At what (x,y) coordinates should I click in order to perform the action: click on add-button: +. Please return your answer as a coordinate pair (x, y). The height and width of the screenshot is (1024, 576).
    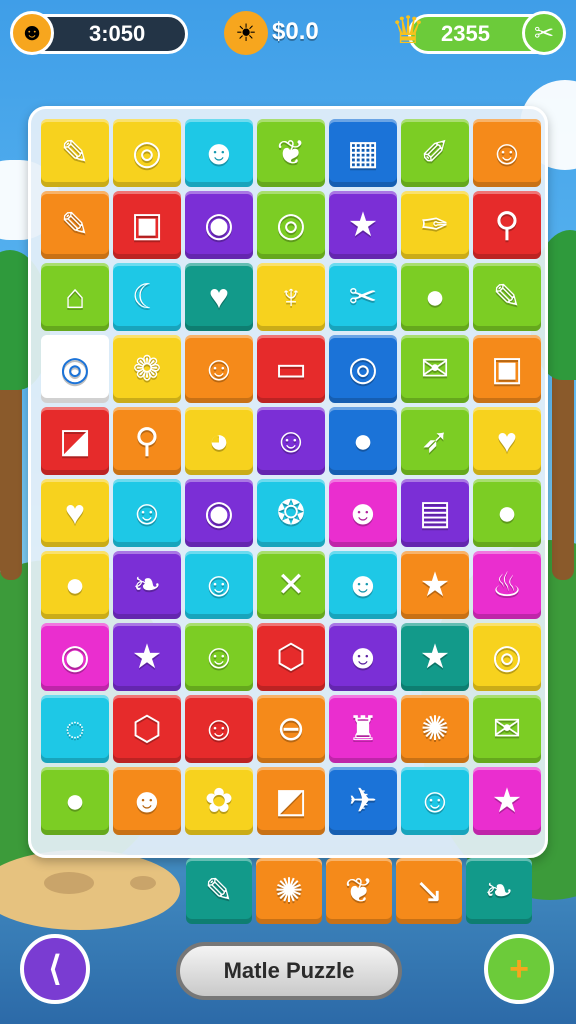
    Looking at the image, I should click on (519, 969).